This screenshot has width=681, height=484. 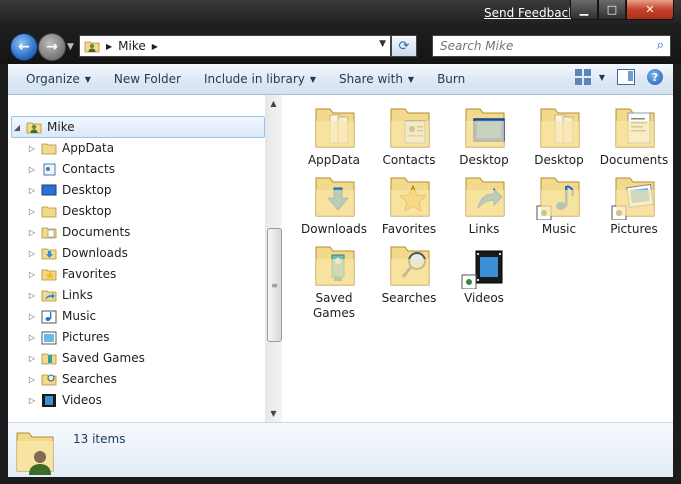 What do you see at coordinates (71, 274) in the screenshot?
I see `nav-item: ▷ Favorites` at bounding box center [71, 274].